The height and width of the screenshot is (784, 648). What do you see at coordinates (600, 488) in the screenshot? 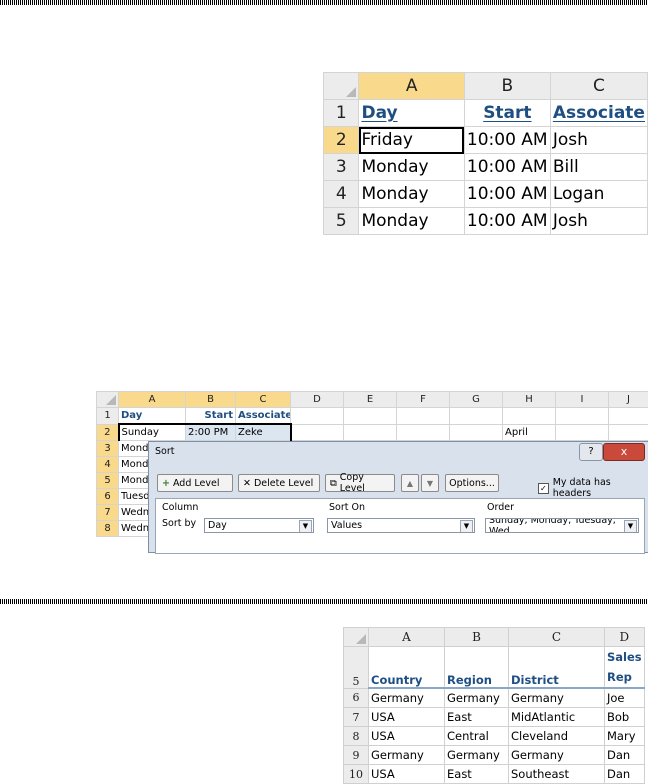
I see `headers-checkbox-label: My data has headers` at bounding box center [600, 488].